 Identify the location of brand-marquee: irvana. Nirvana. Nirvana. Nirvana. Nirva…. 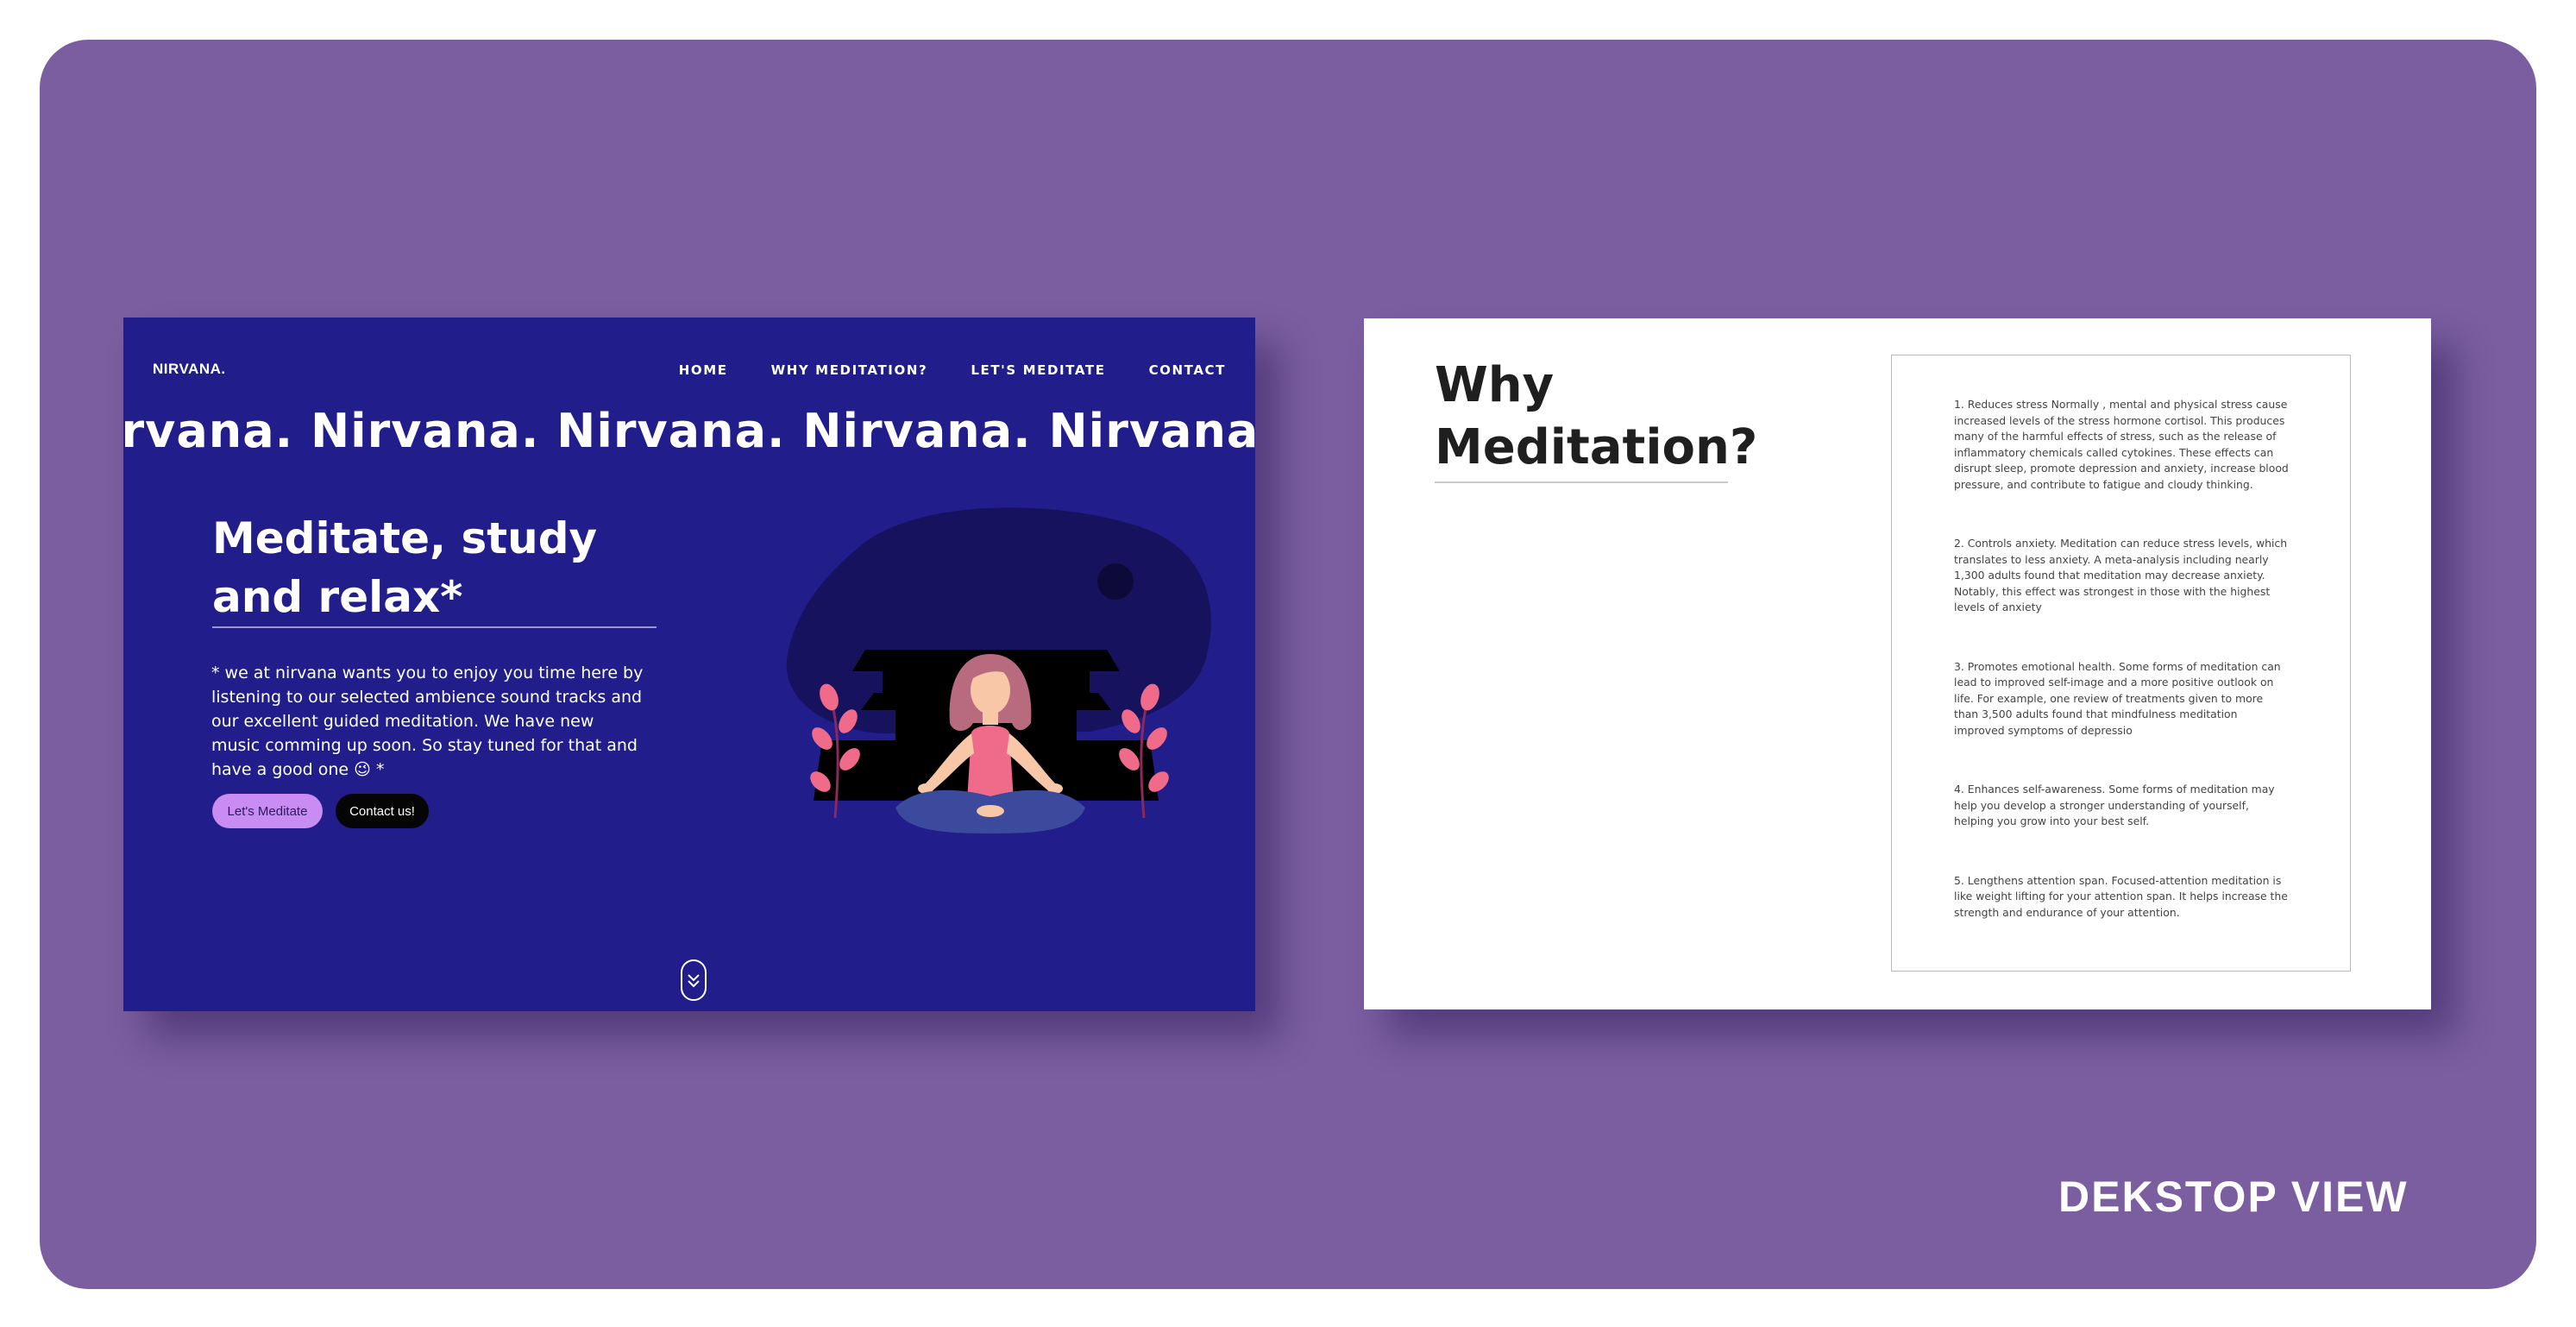
(689, 431).